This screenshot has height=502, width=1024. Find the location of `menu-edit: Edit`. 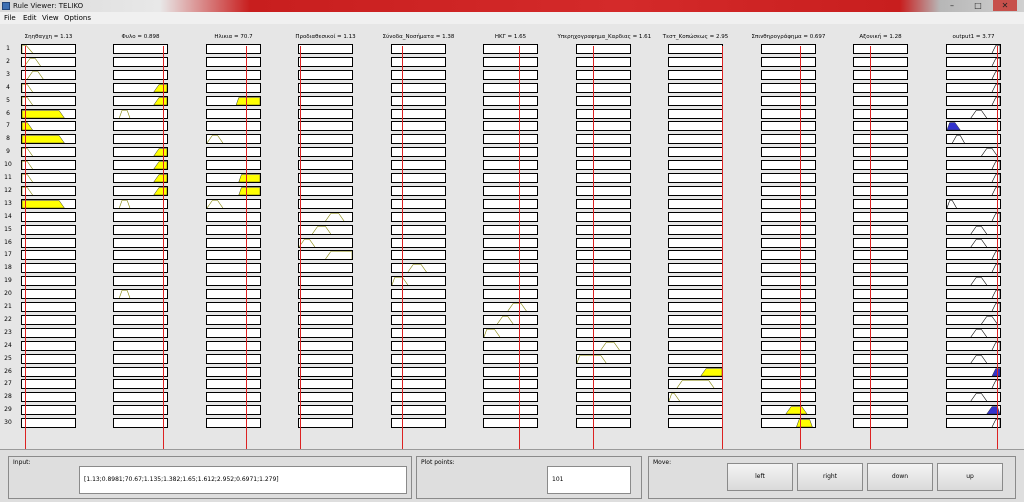

menu-edit: Edit is located at coordinates (30, 18).